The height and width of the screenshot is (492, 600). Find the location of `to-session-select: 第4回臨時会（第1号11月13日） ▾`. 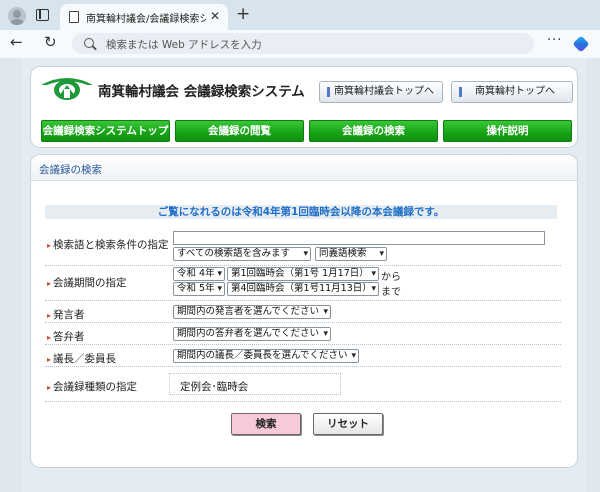

to-session-select: 第4回臨時会（第1号11月13日） ▾ is located at coordinates (303, 289).